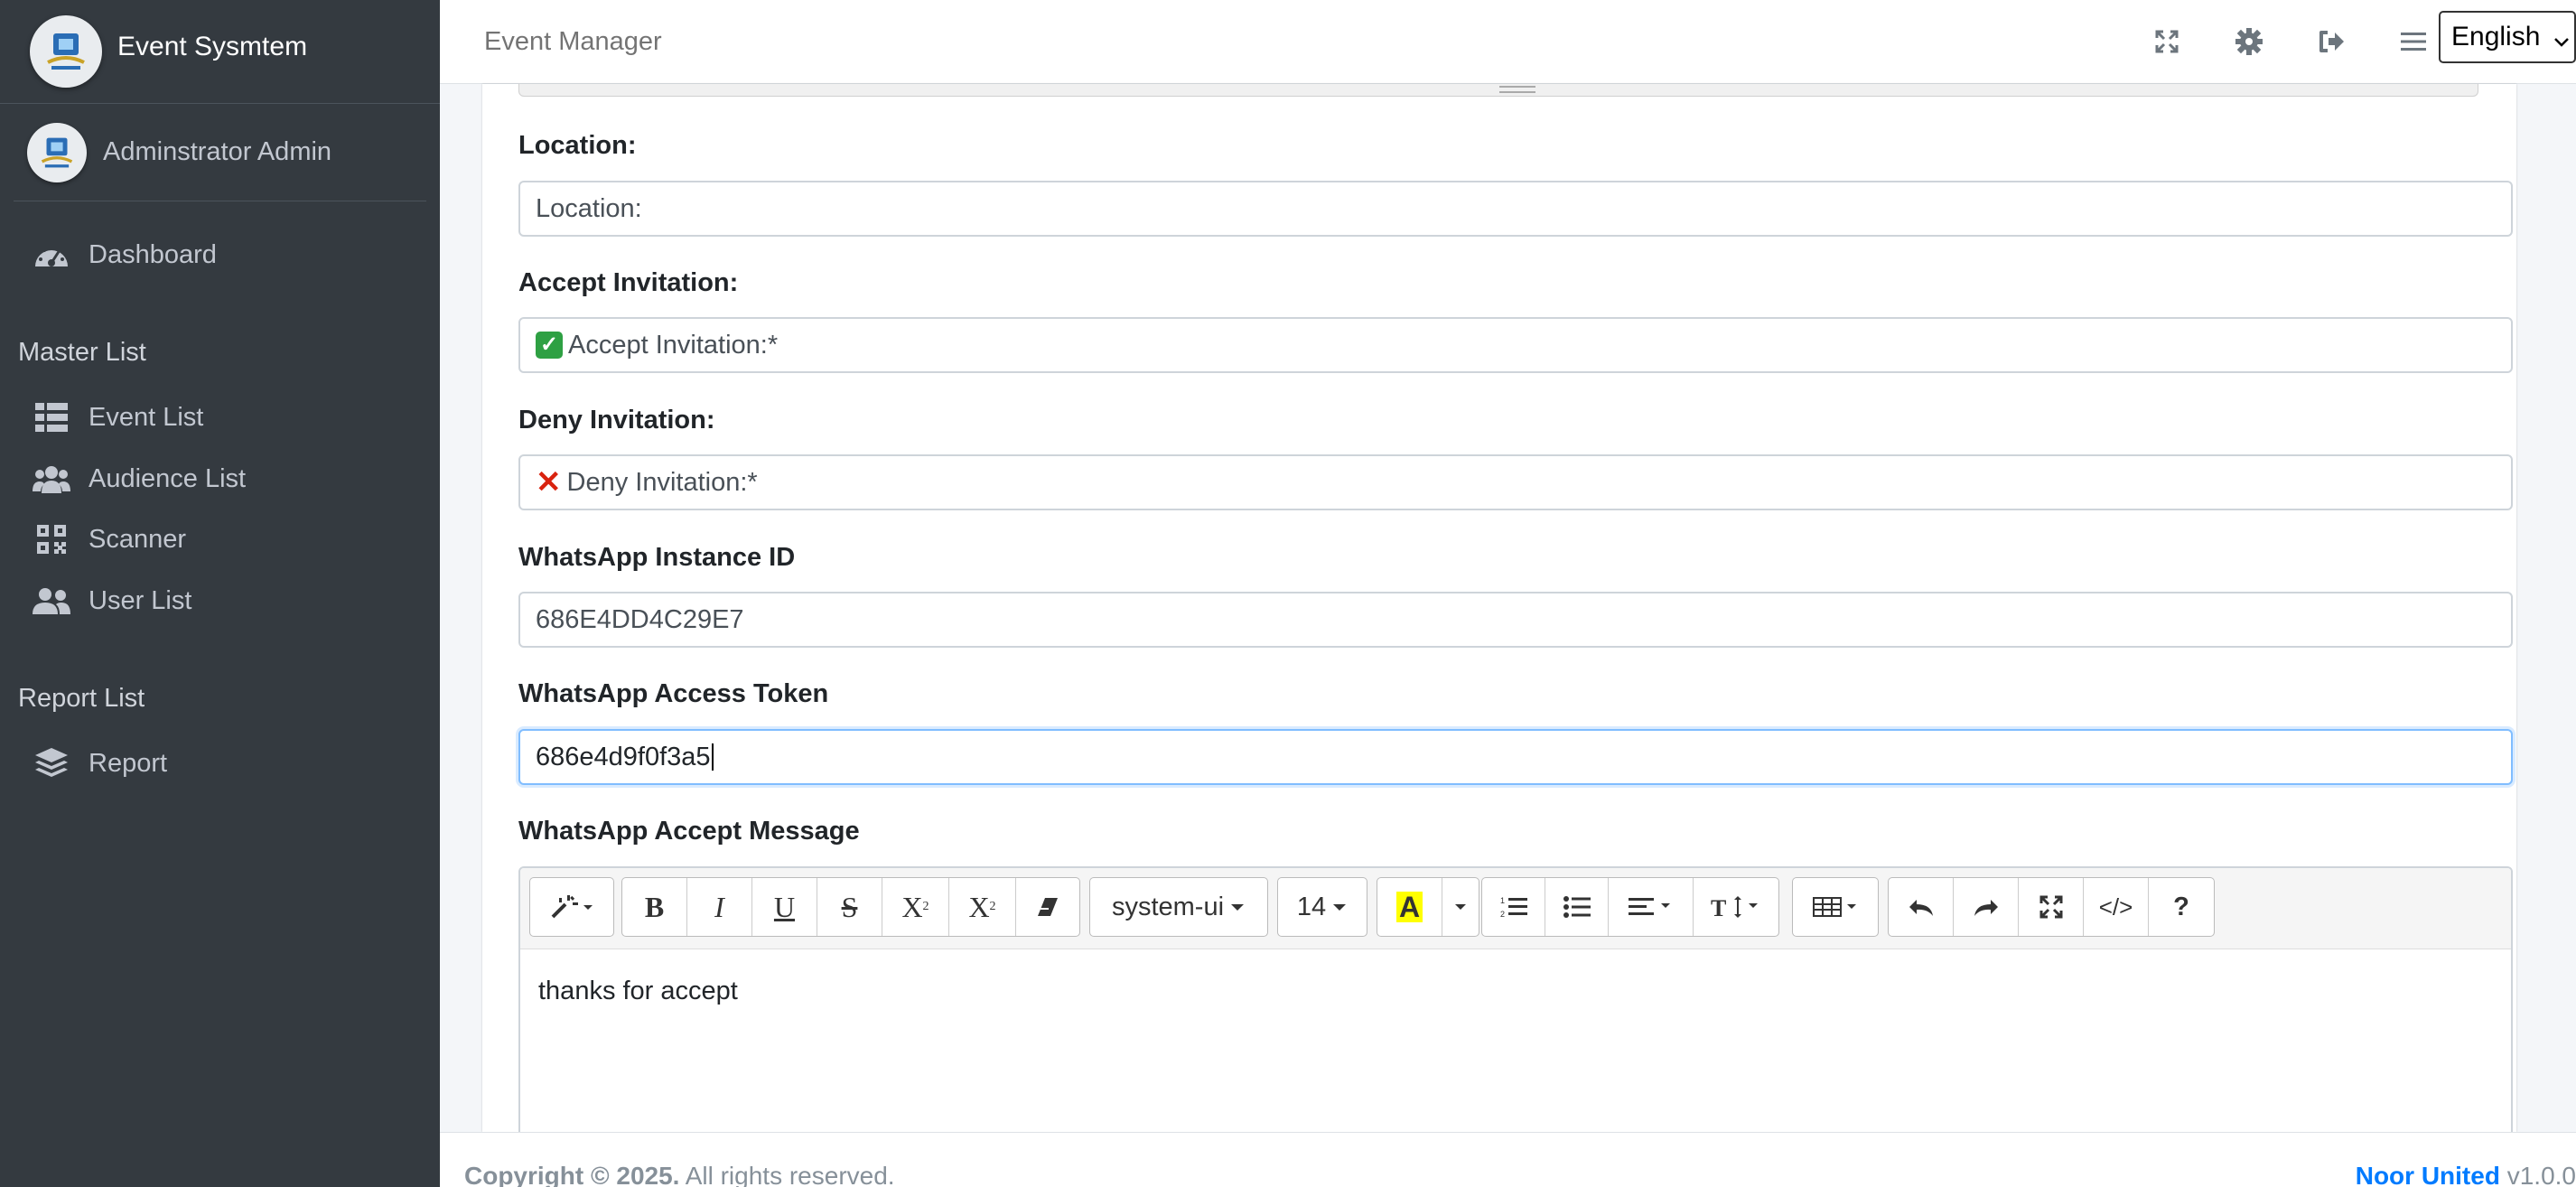  I want to click on bold-button: B, so click(654, 907).